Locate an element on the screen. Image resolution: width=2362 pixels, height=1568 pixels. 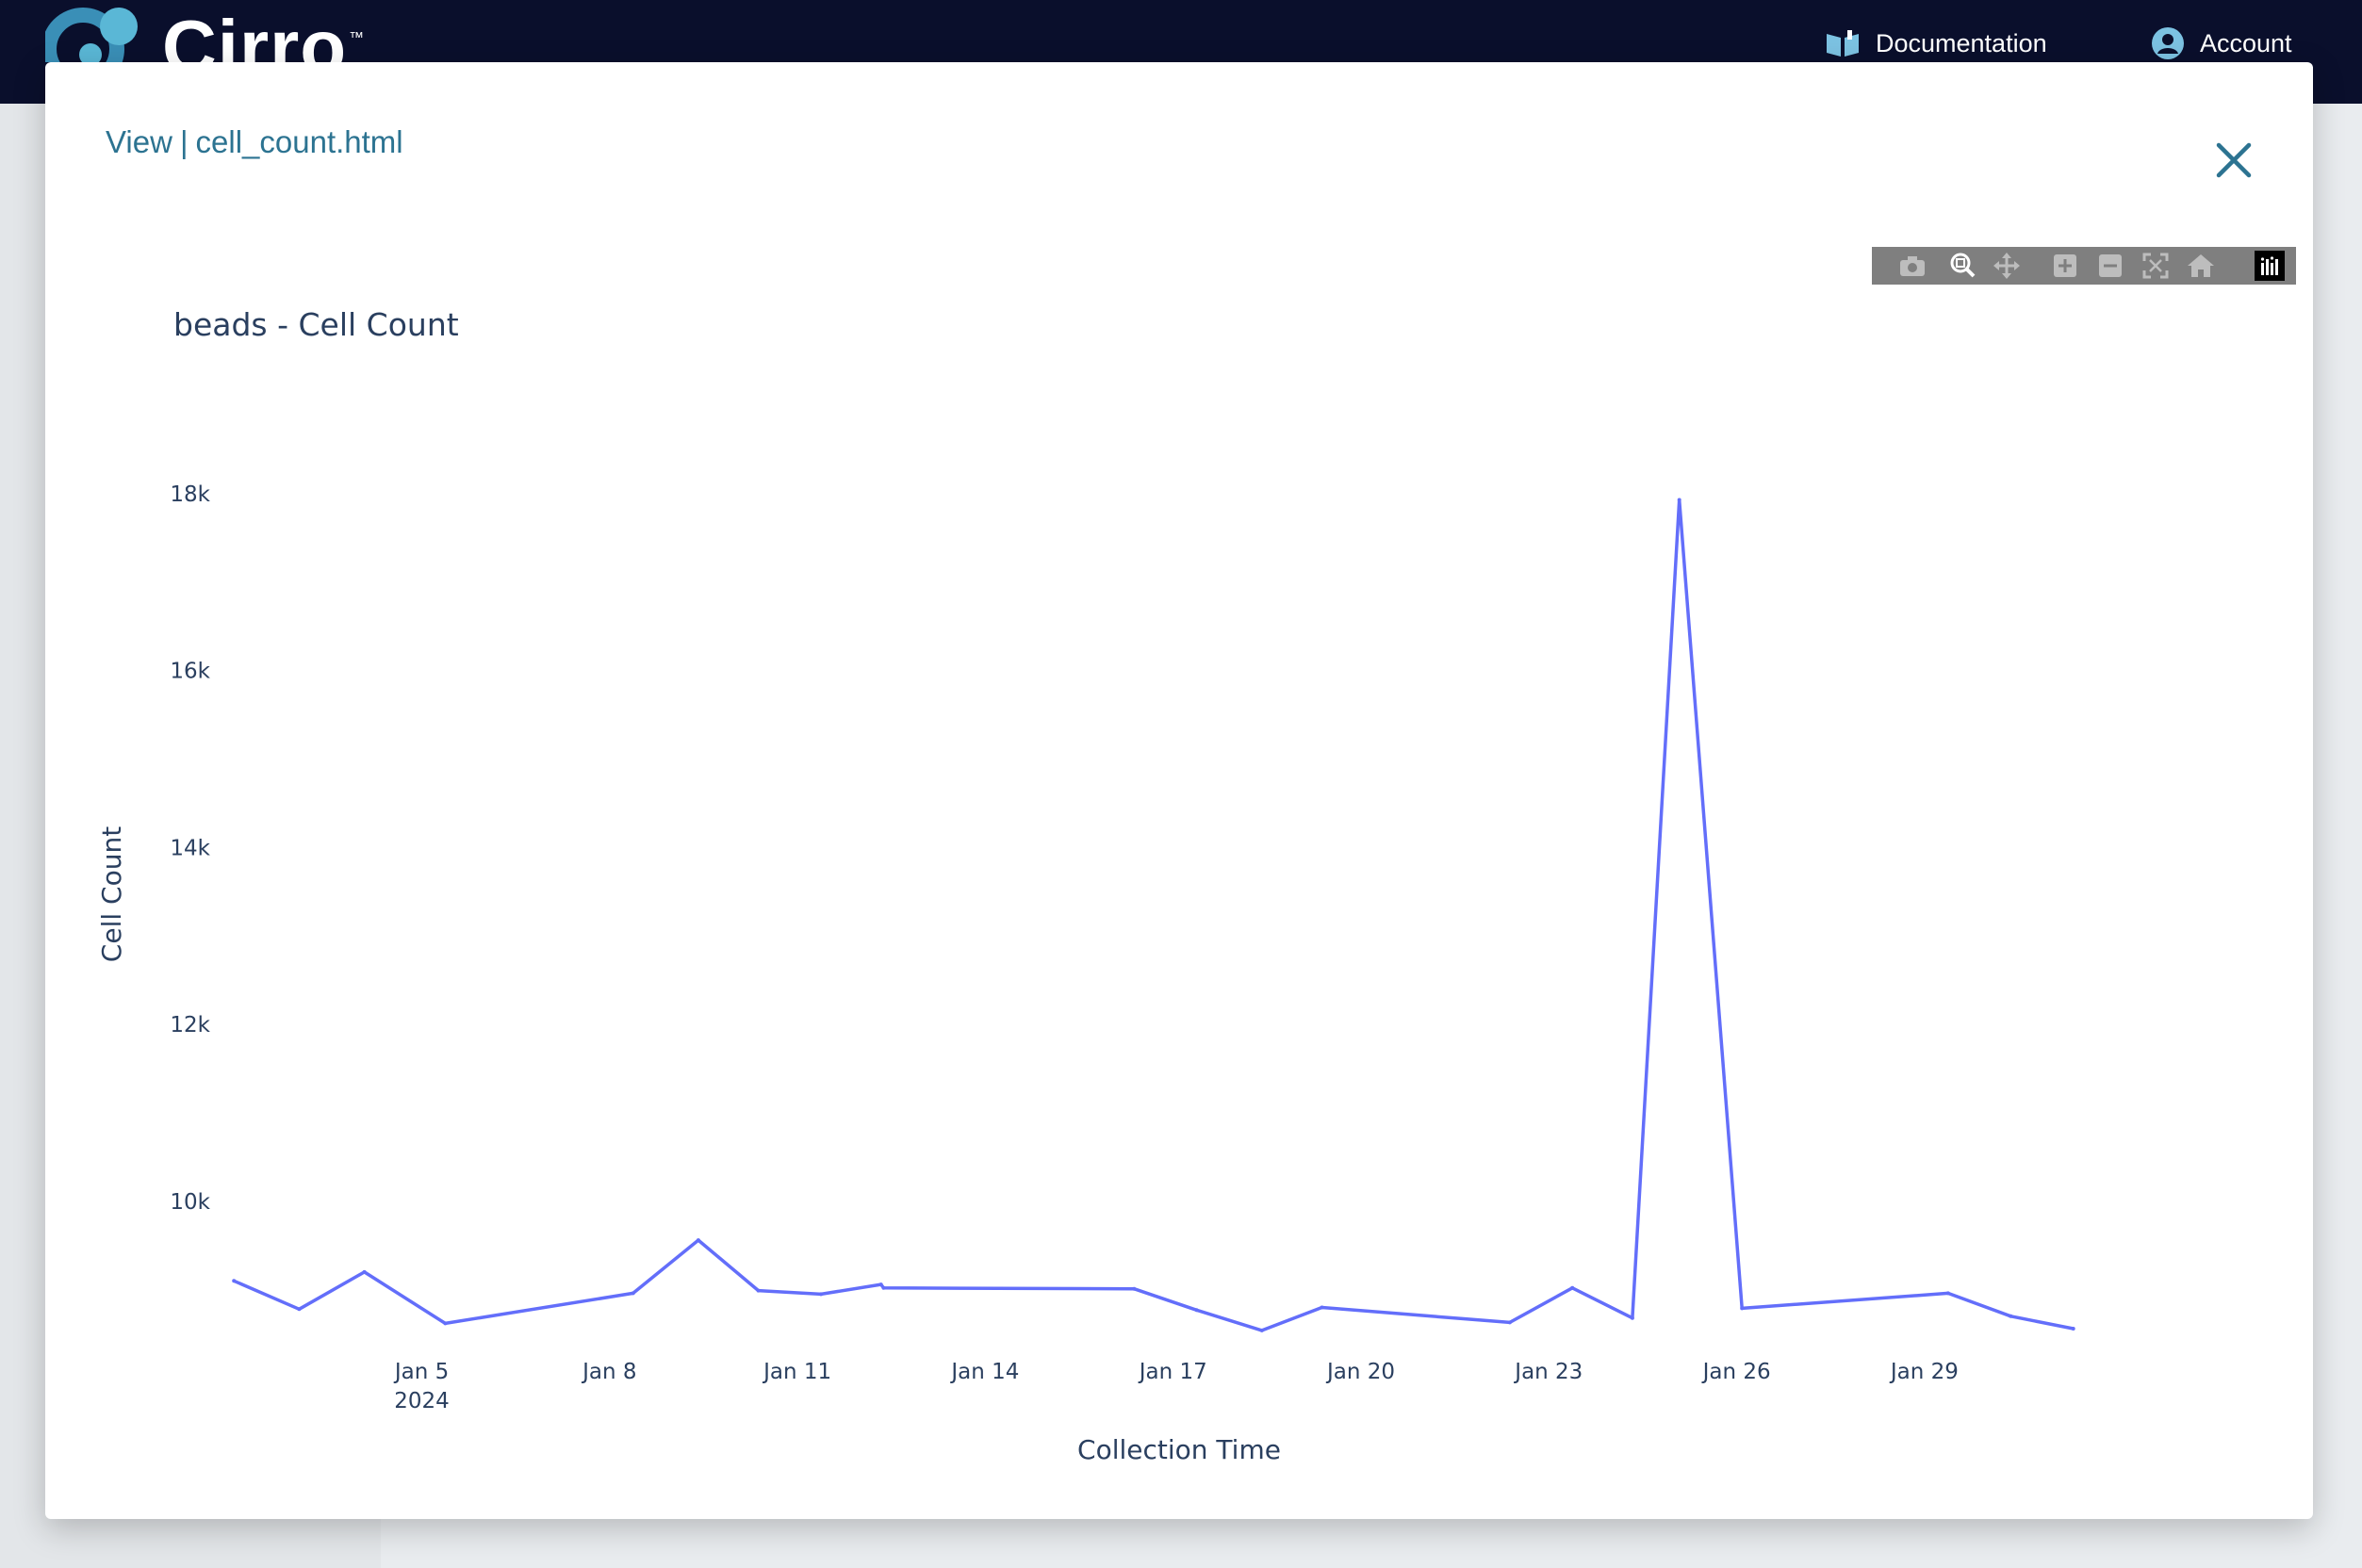
book-icon is located at coordinates (1843, 44).